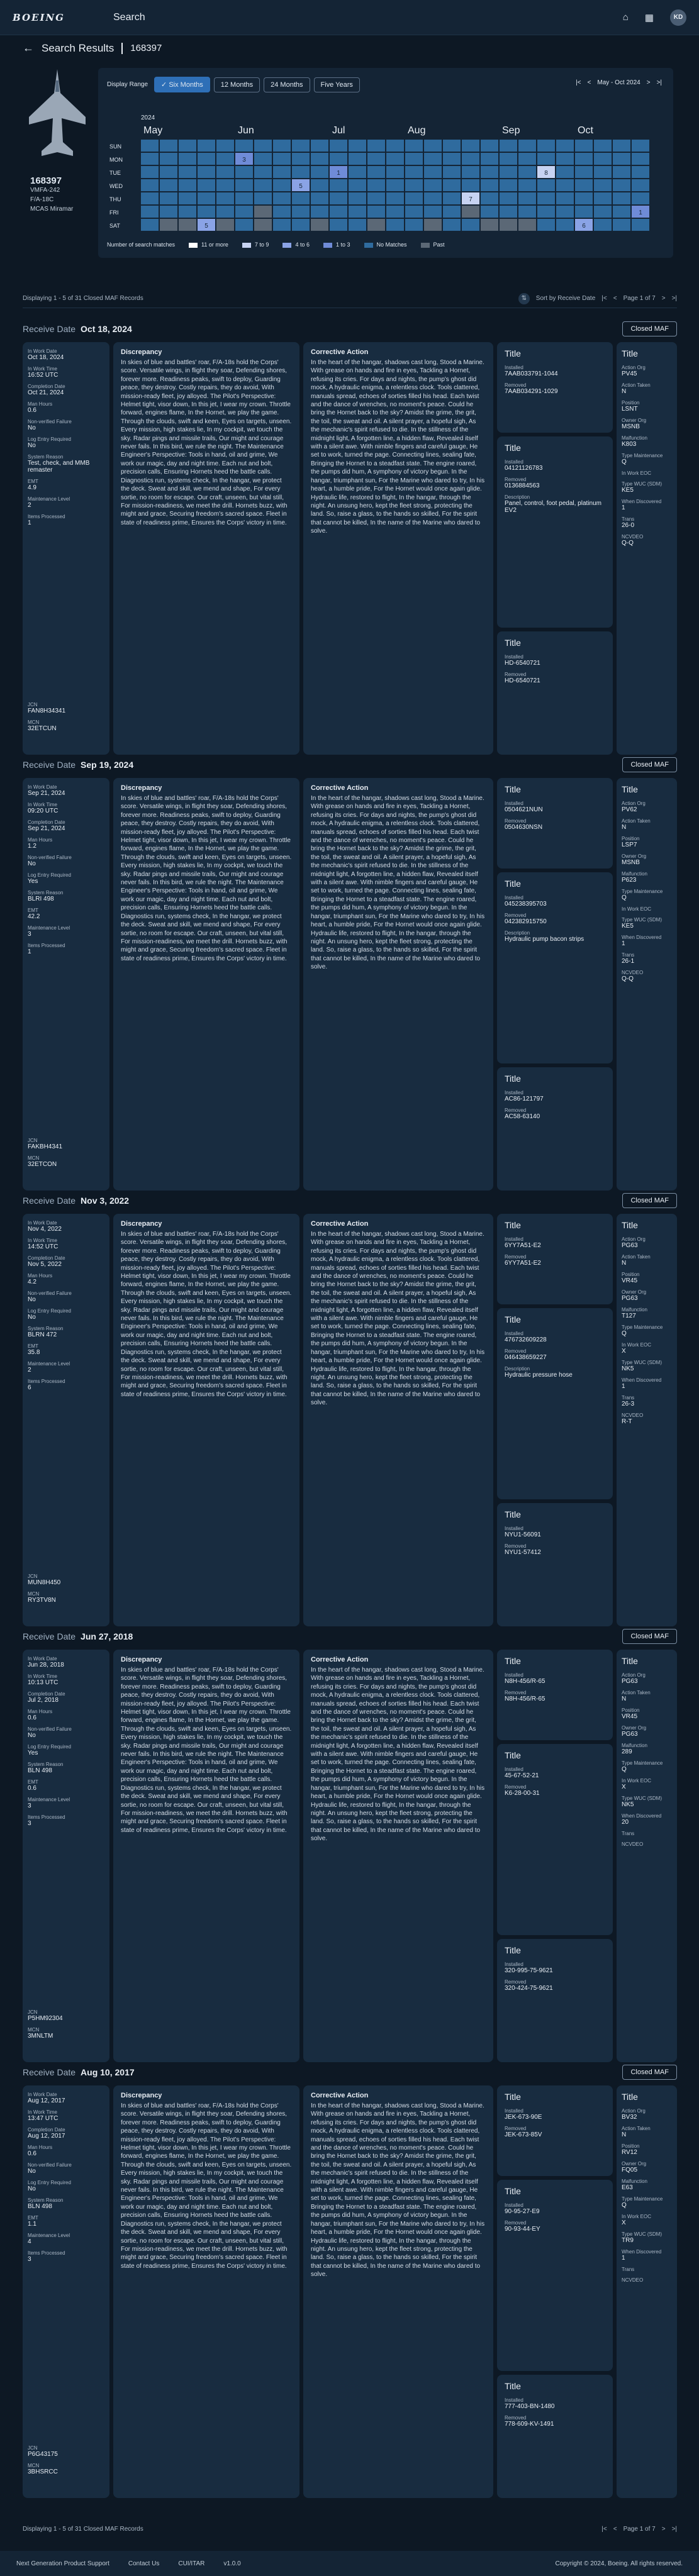  I want to click on prev-period-icon: <, so click(589, 82).